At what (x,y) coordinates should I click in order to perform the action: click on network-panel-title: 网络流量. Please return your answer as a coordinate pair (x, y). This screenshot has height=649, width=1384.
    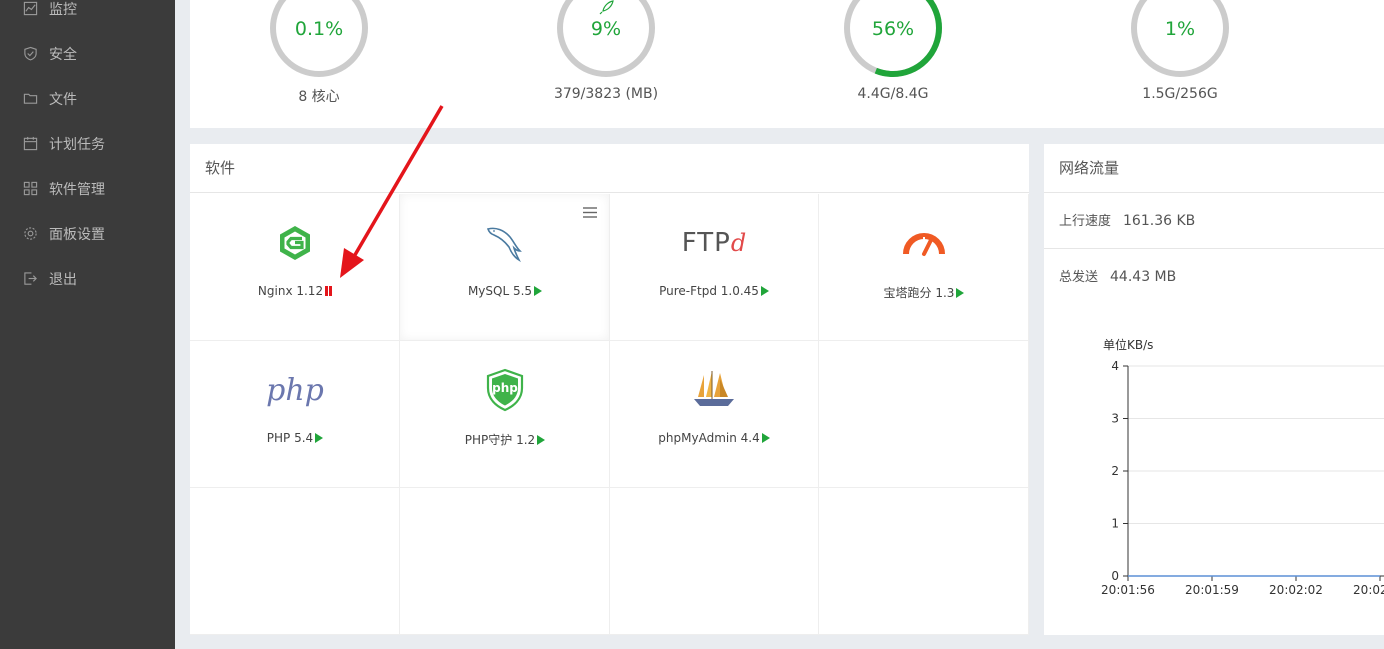
    Looking at the image, I should click on (1214, 168).